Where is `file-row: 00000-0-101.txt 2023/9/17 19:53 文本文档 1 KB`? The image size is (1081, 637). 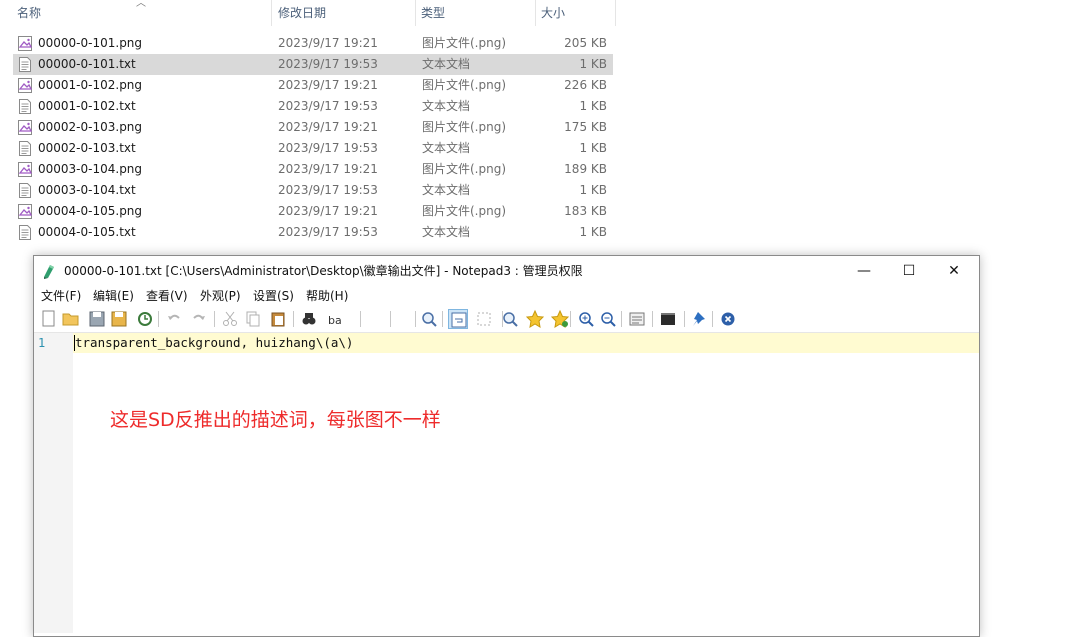
file-row: 00000-0-101.txt 2023/9/17 19:53 文本文档 1 KB is located at coordinates (313, 64).